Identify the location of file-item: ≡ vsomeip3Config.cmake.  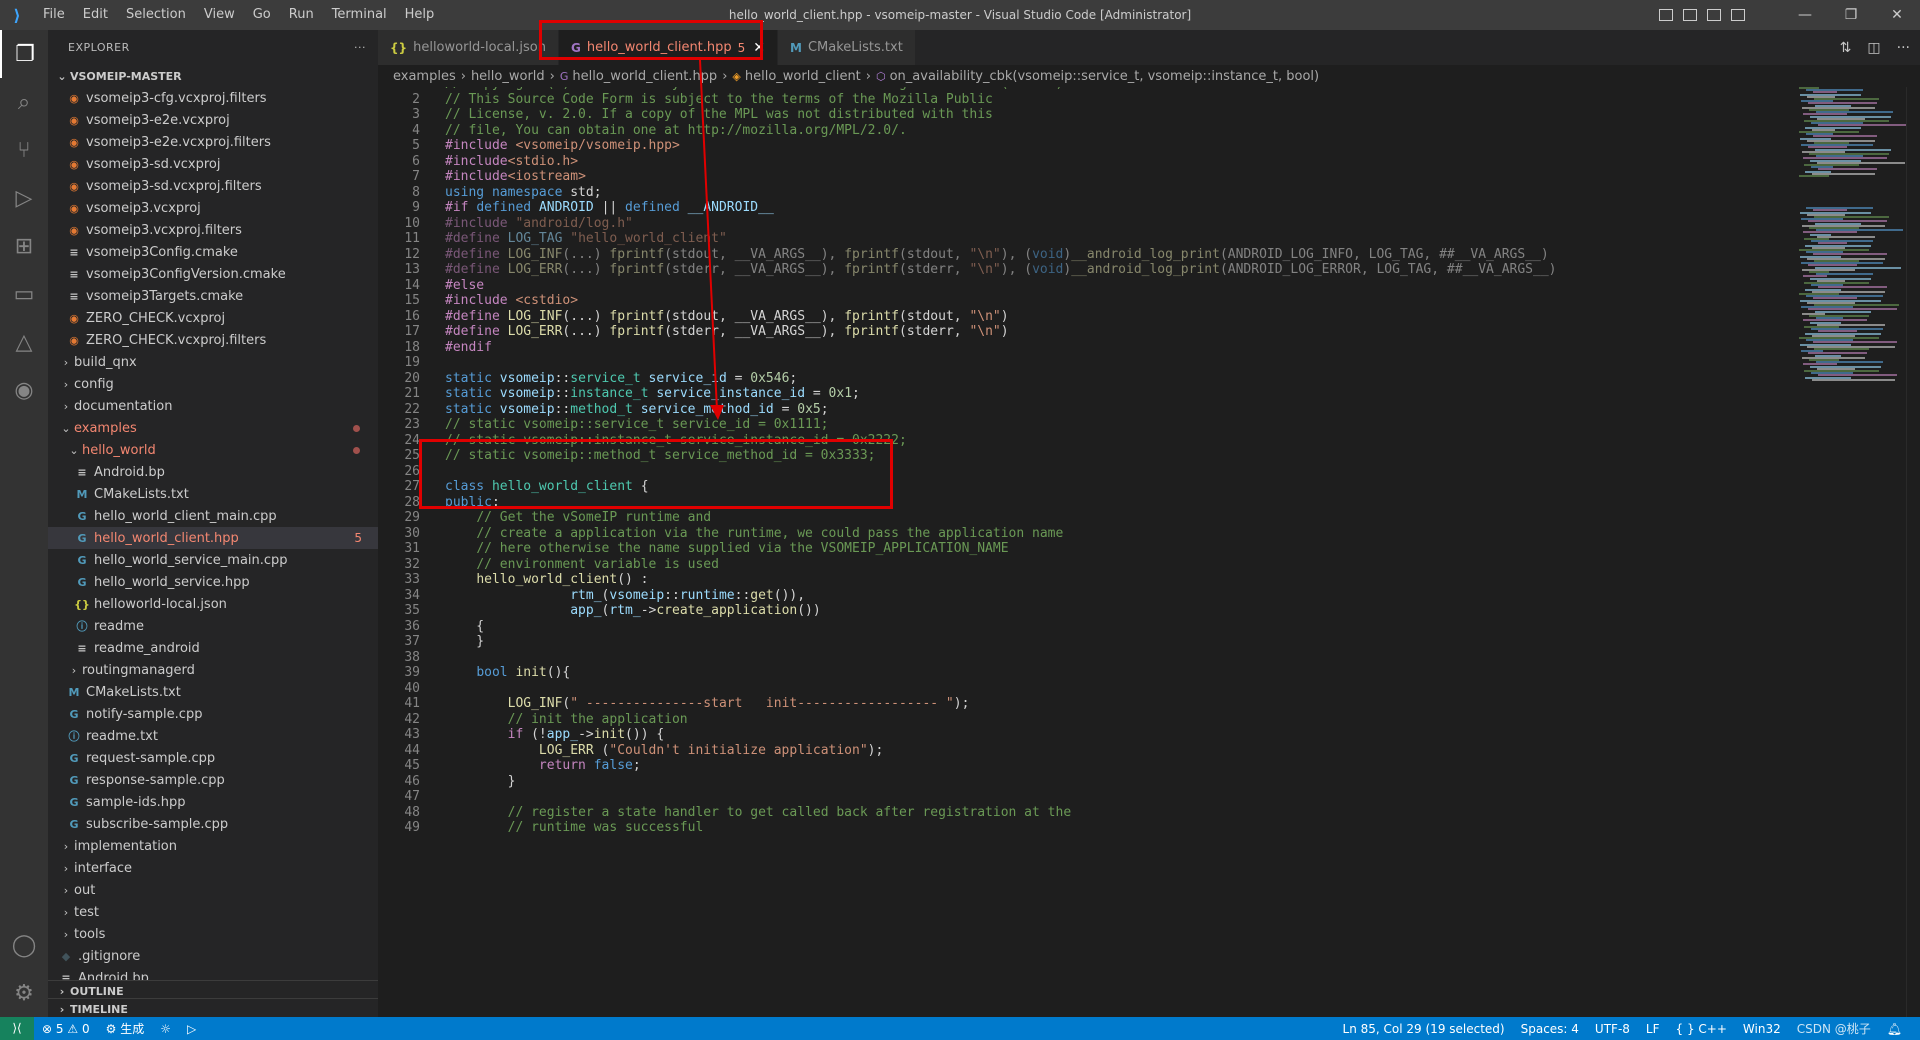
(213, 252).